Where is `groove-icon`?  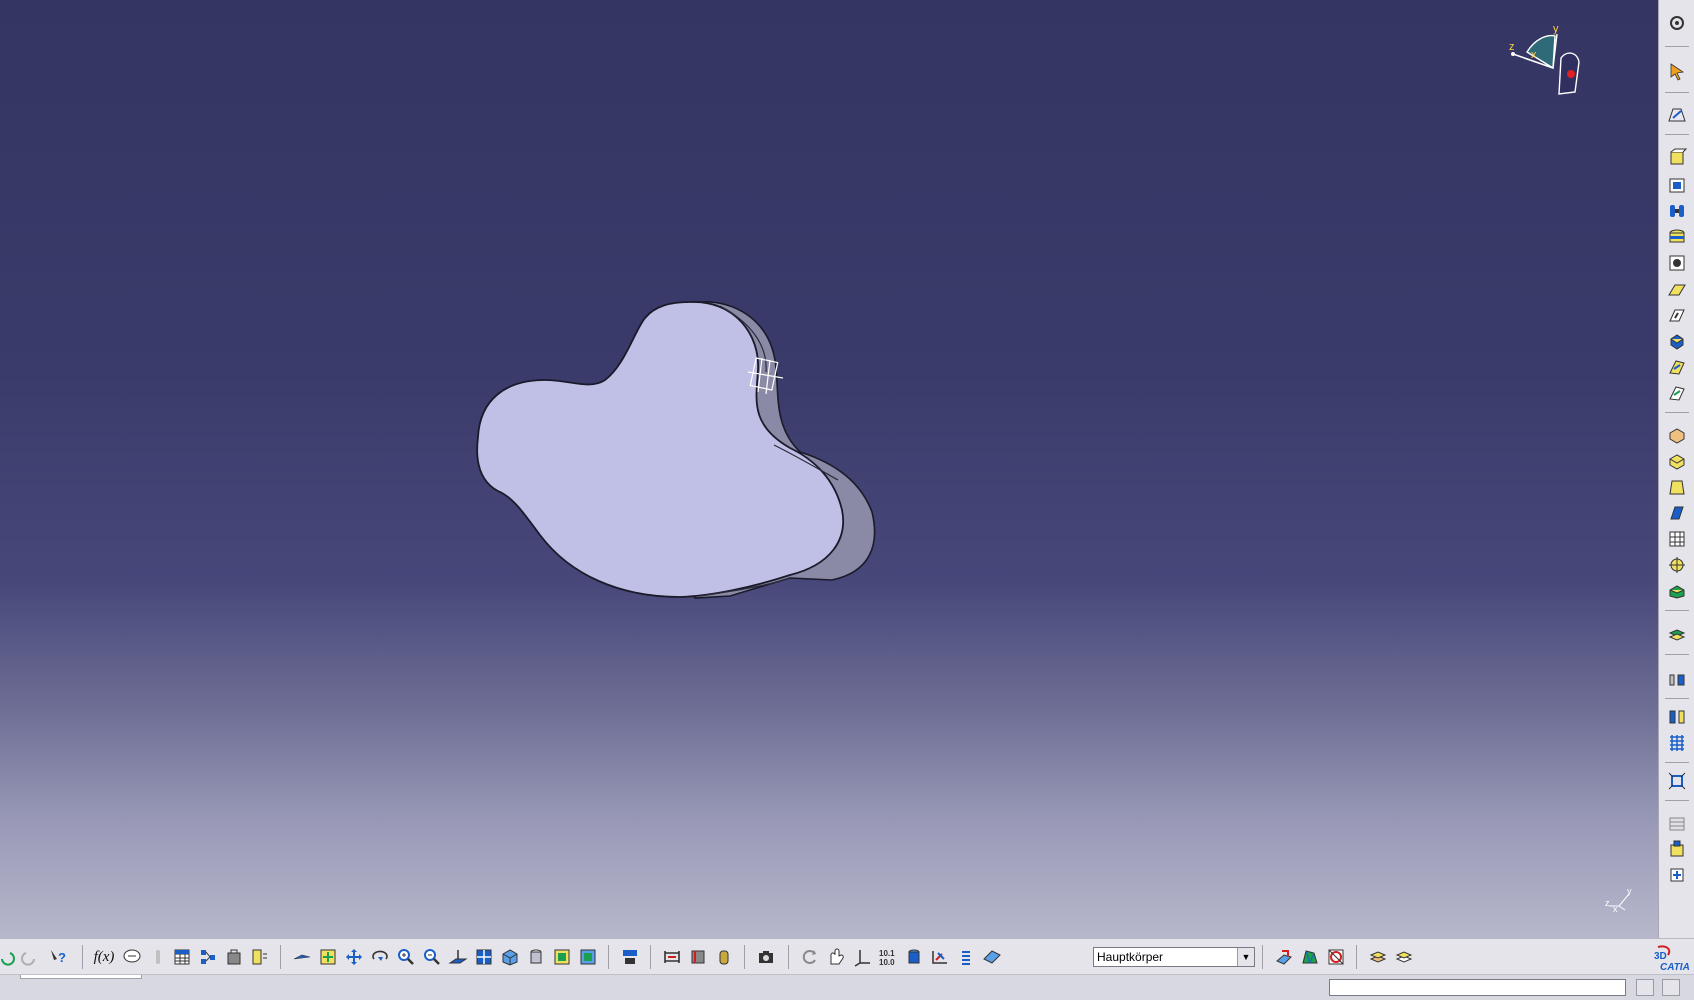
groove-icon is located at coordinates (1677, 237).